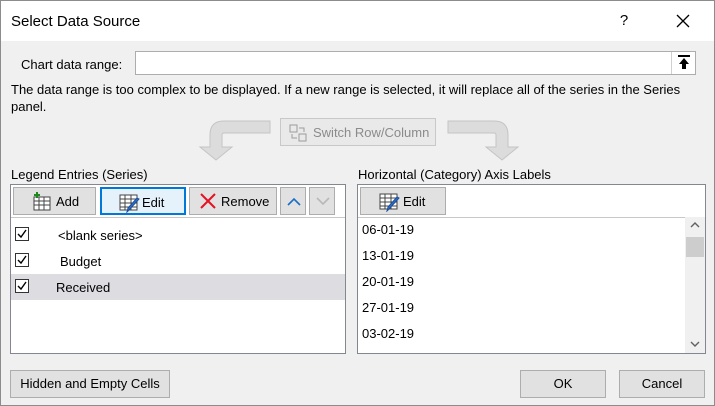 Image resolution: width=715 pixels, height=406 pixels. I want to click on edit-axis-labels-label: Edit, so click(414, 201).